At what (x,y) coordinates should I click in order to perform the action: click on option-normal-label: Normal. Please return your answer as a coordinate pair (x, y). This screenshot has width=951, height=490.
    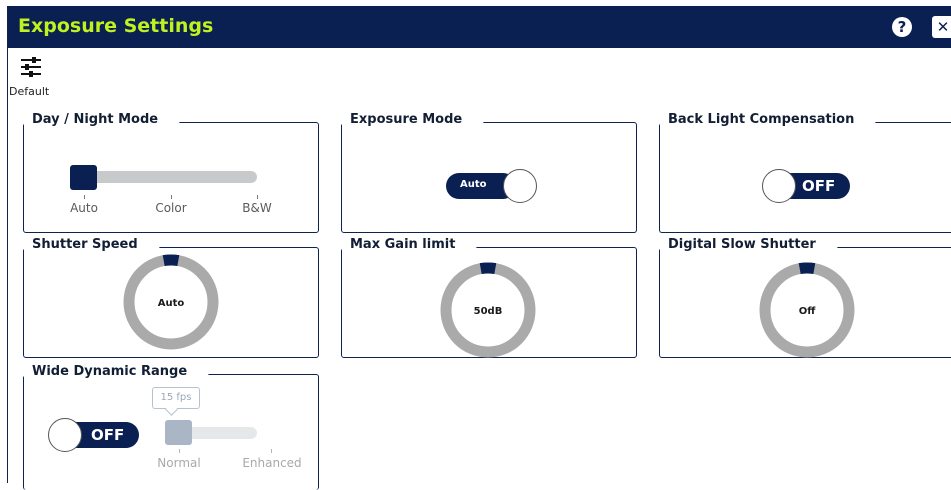
    Looking at the image, I should click on (179, 463).